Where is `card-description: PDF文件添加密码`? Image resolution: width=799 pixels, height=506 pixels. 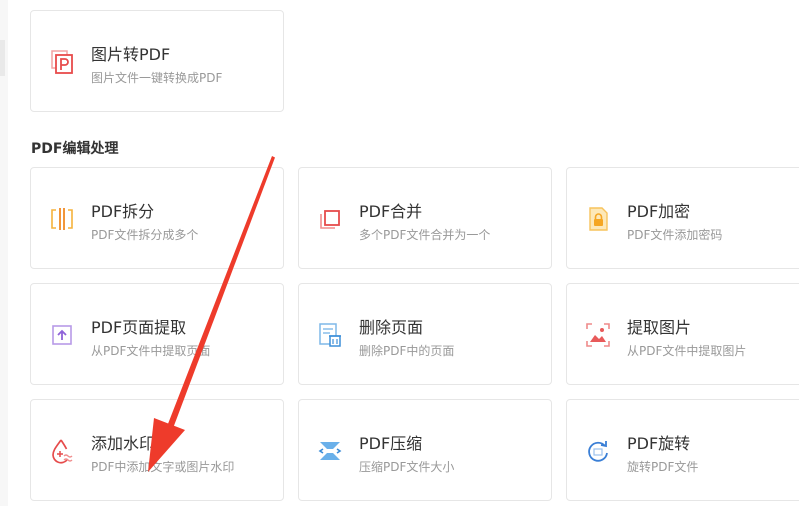 card-description: PDF文件添加密码 is located at coordinates (675, 235).